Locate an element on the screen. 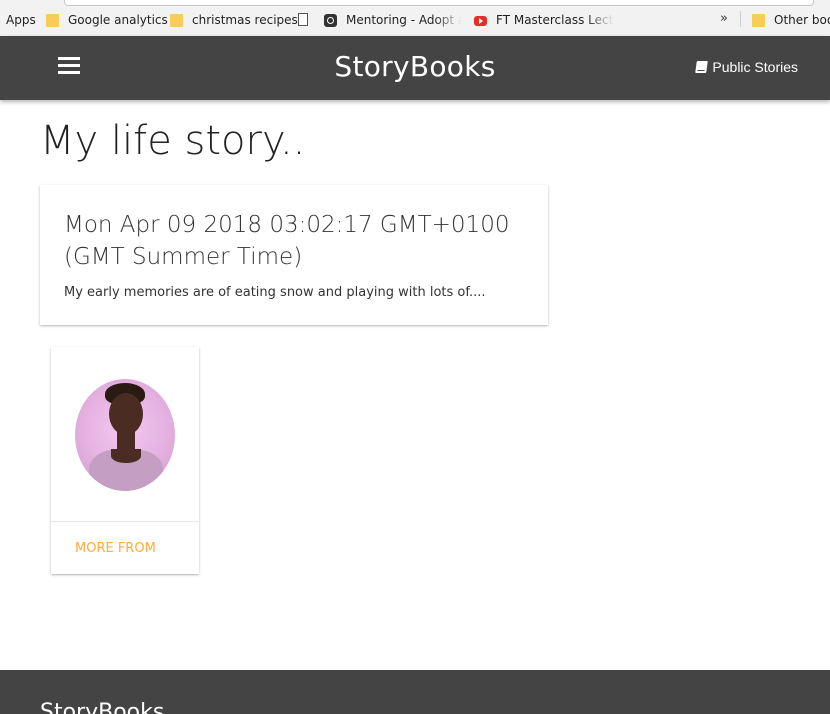 This screenshot has height=714, width=830. bookmark-ft-masterclass: FT Masterclass Lectur is located at coordinates (544, 20).